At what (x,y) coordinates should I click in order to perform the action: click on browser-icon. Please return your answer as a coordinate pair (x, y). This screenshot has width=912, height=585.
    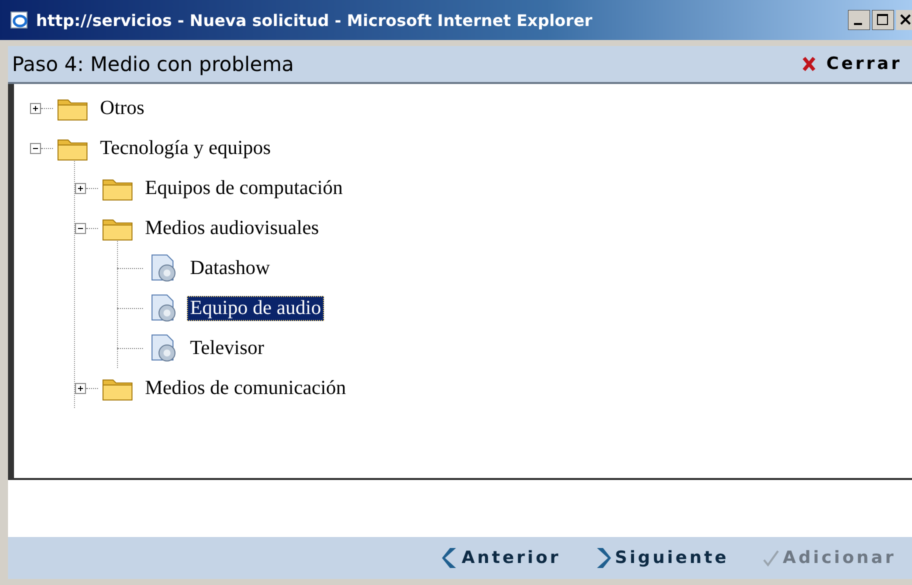
    Looking at the image, I should click on (20, 20).